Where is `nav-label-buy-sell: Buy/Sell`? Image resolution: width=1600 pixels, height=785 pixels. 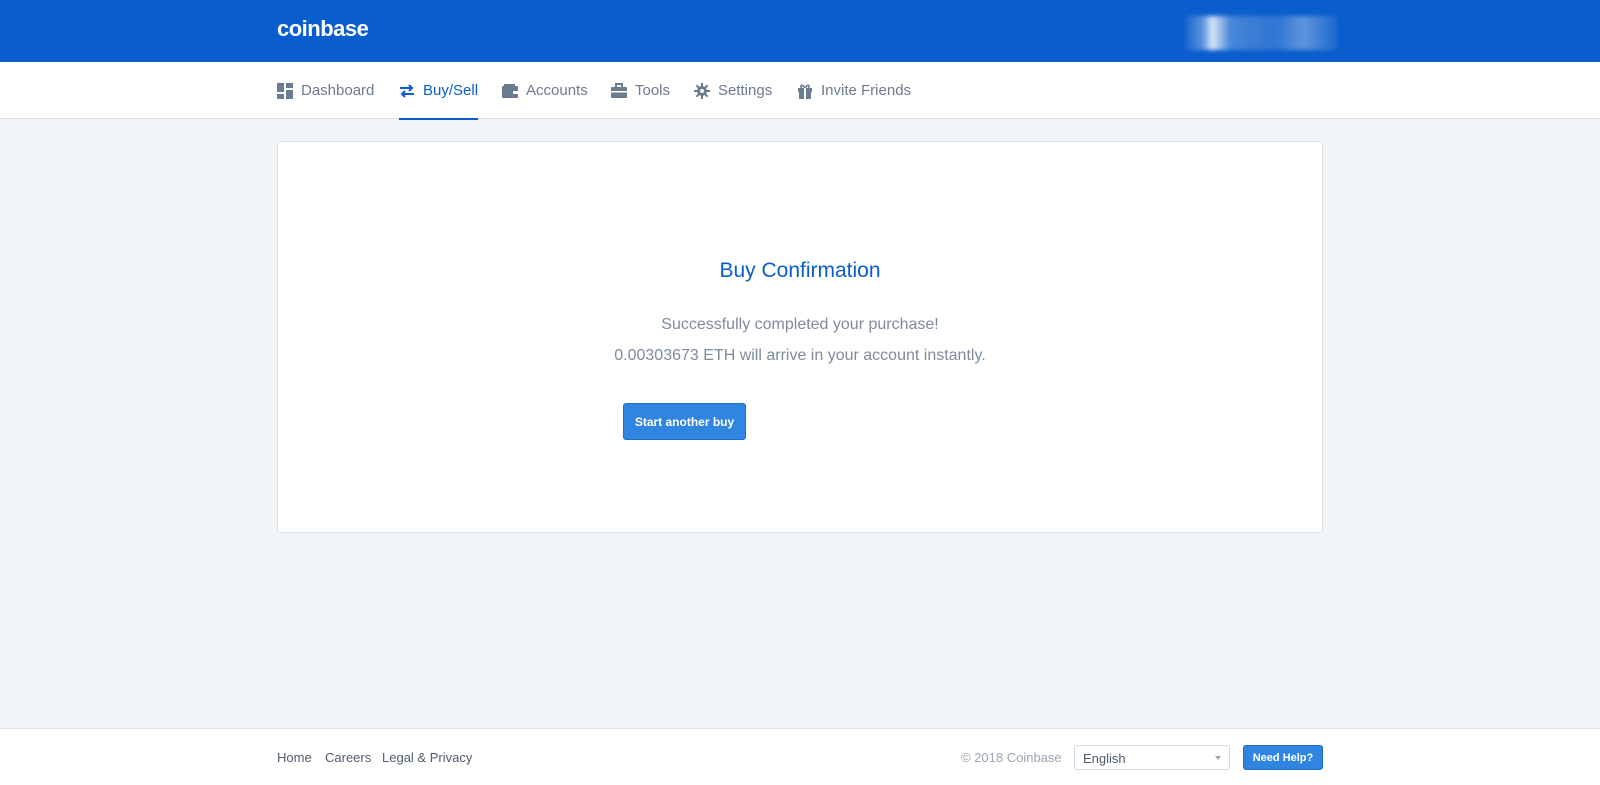
nav-label-buy-sell: Buy/Sell is located at coordinates (451, 90).